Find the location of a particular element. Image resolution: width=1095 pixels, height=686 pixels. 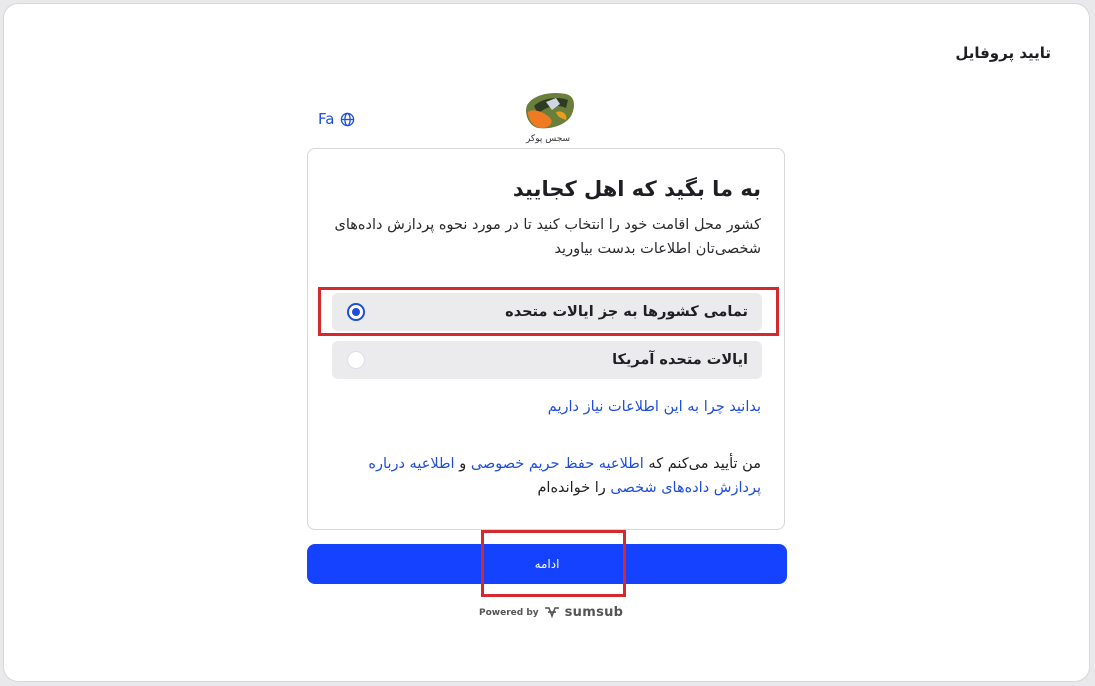

option-all-except-us: تمامی کشورها به جز ایالات متحده is located at coordinates (547, 312).